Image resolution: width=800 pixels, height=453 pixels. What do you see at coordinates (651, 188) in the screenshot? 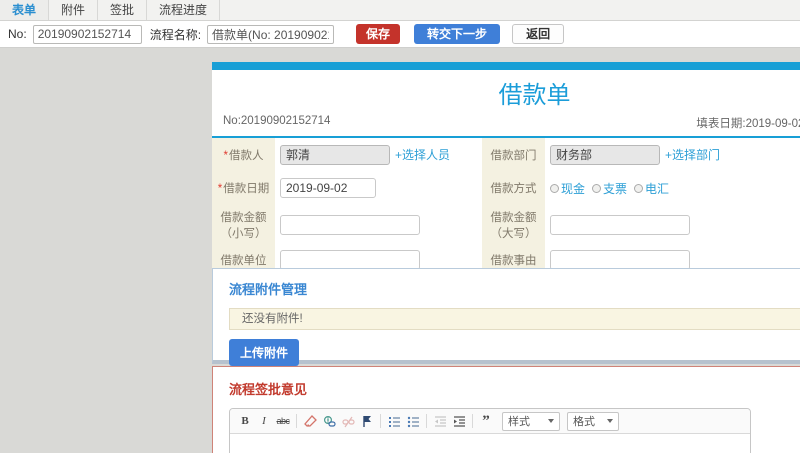
I see `radio-option-wire: 电汇` at bounding box center [651, 188].